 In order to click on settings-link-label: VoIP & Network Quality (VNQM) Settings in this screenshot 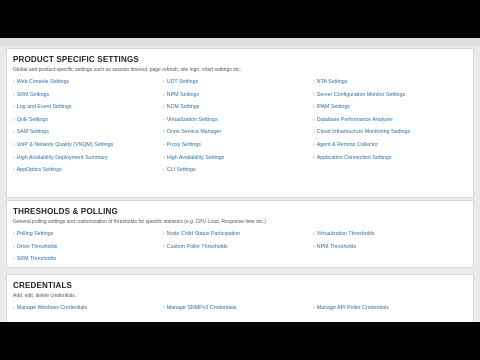, I will do `click(65, 145)`.